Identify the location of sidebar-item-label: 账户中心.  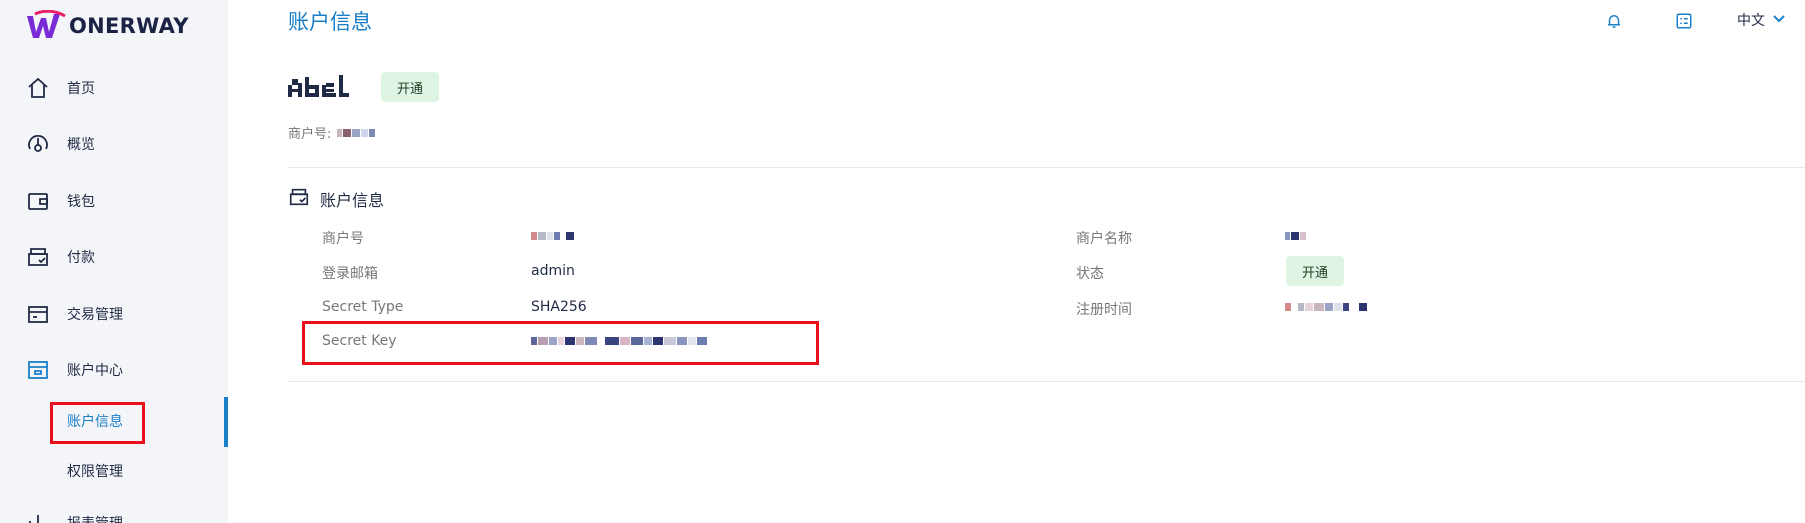
(95, 371).